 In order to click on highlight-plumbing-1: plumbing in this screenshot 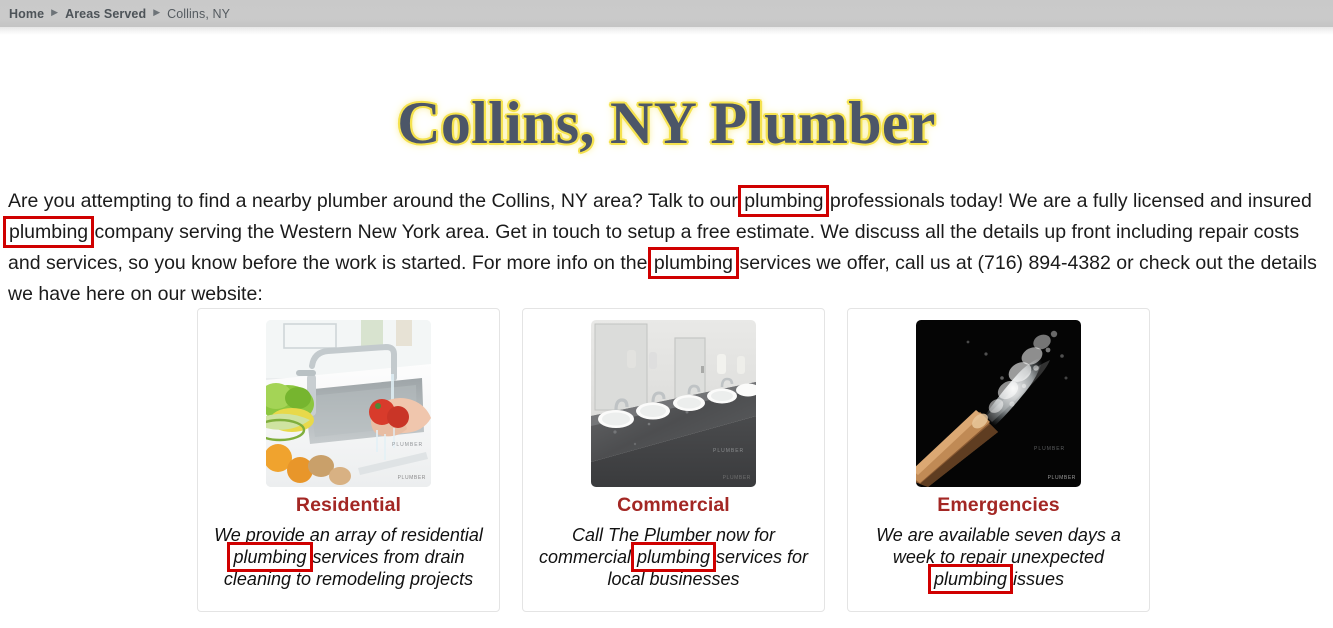, I will do `click(784, 200)`.